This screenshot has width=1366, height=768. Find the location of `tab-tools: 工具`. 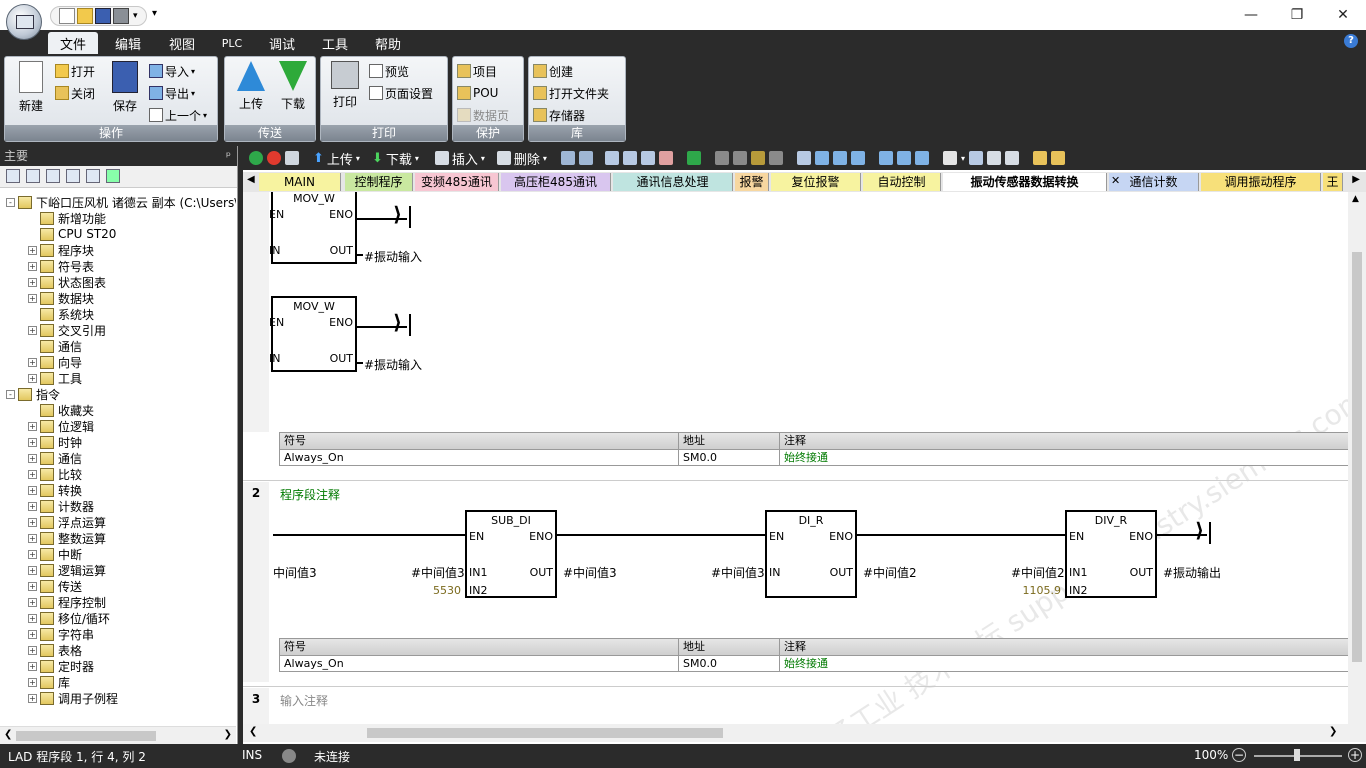

tab-tools: 工具 is located at coordinates (335, 43).